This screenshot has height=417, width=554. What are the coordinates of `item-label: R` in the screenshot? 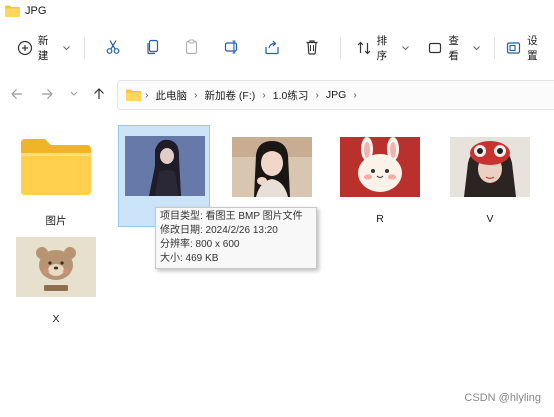 It's located at (380, 219).